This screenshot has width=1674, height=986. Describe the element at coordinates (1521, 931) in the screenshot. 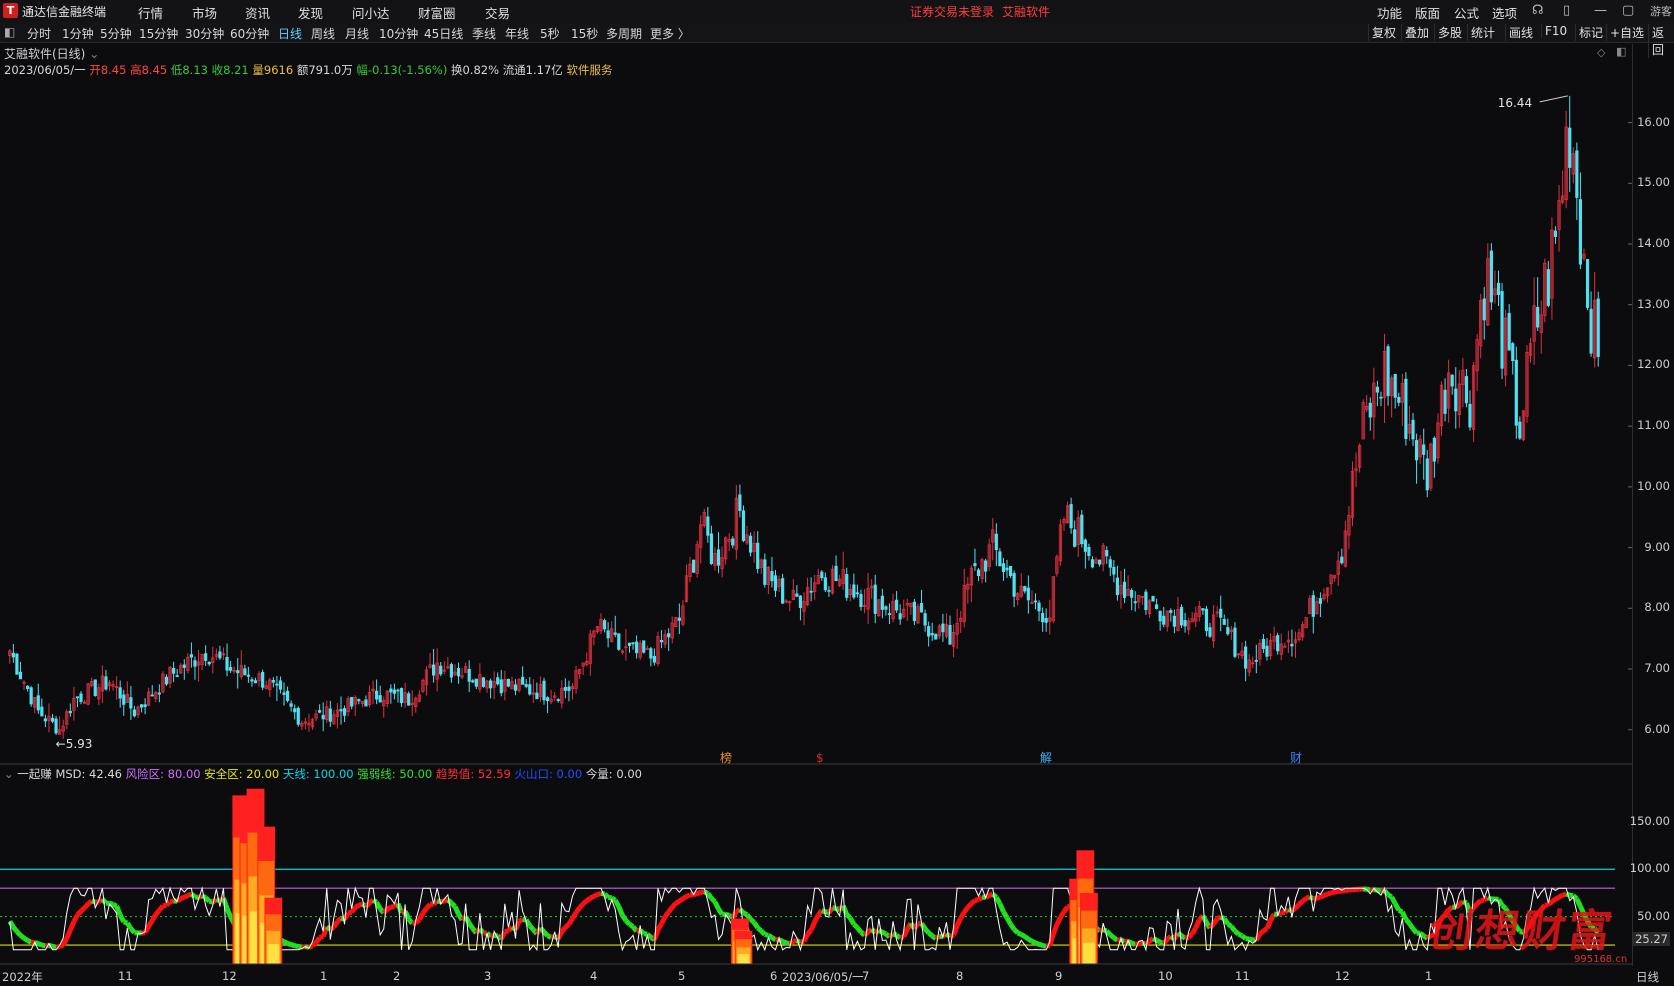

I see `watermark-logo: 创想财富` at that location.